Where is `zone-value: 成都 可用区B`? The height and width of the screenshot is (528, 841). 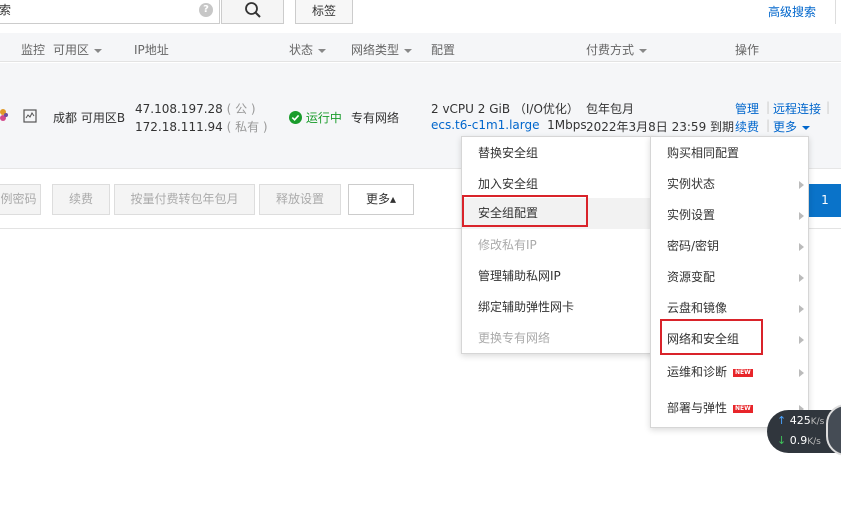
zone-value: 成都 可用区B is located at coordinates (89, 118).